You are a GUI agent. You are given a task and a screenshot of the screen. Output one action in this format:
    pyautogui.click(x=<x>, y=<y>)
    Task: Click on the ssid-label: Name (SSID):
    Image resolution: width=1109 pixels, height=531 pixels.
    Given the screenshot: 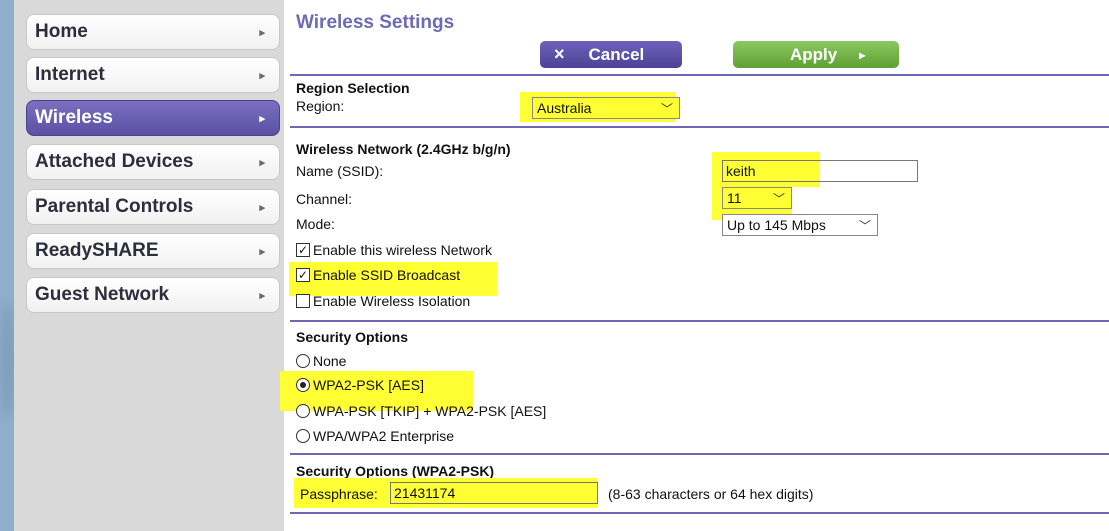 What is the action you would take?
    pyautogui.click(x=340, y=171)
    